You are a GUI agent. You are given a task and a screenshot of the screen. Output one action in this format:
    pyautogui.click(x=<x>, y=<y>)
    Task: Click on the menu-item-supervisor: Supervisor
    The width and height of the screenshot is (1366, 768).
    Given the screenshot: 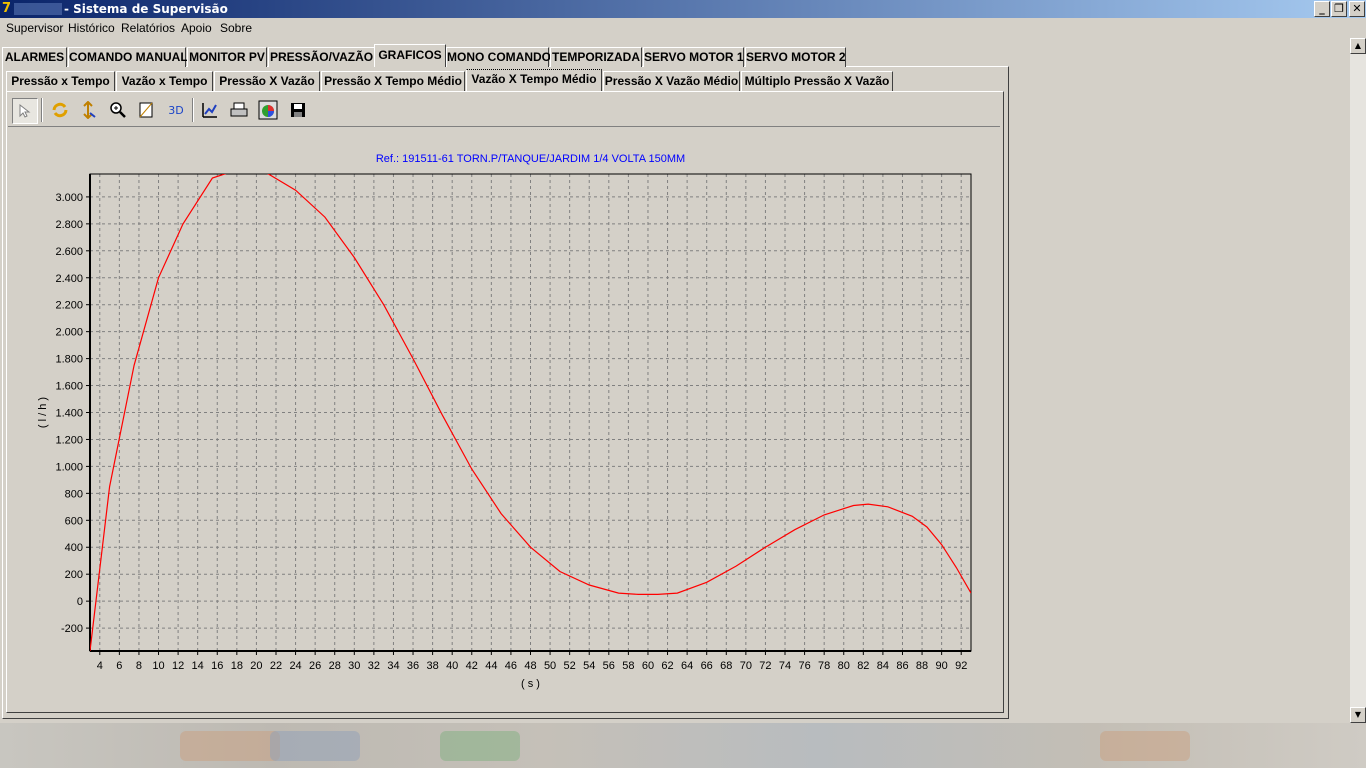 What is the action you would take?
    pyautogui.click(x=34, y=28)
    